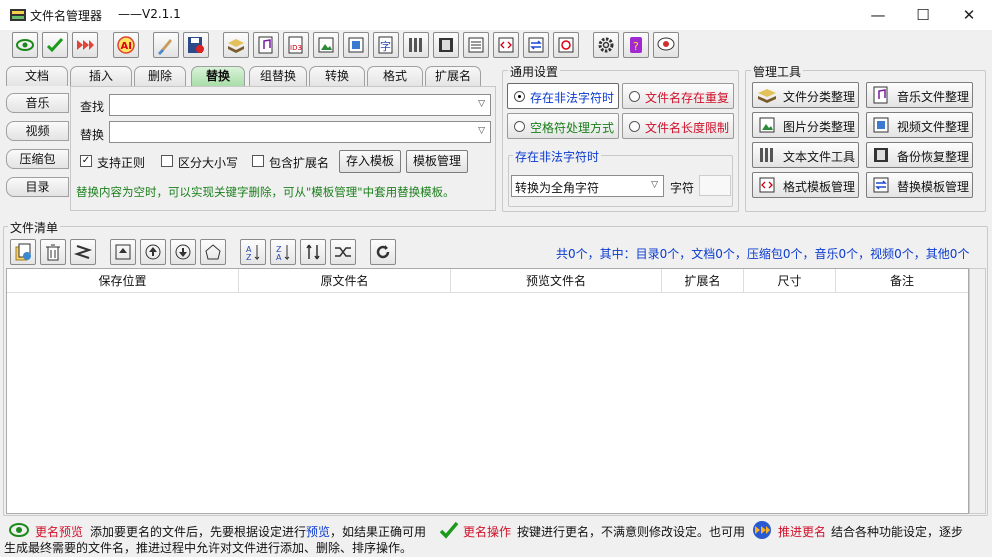 This screenshot has height=557, width=992. I want to click on help-text-1: 添加要更名的文件后，先要根据设定进行, so click(198, 532).